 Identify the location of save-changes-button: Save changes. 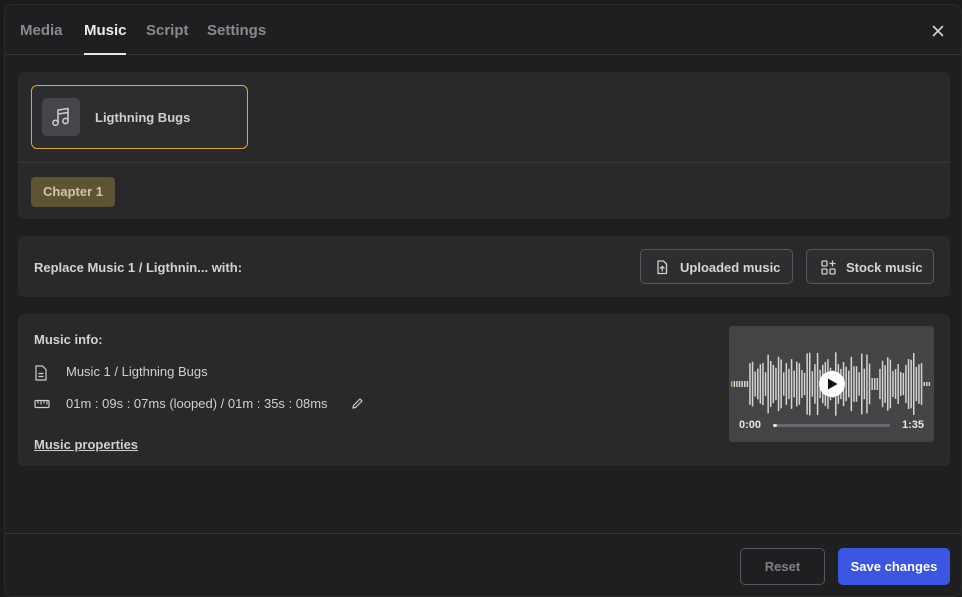
(894, 566).